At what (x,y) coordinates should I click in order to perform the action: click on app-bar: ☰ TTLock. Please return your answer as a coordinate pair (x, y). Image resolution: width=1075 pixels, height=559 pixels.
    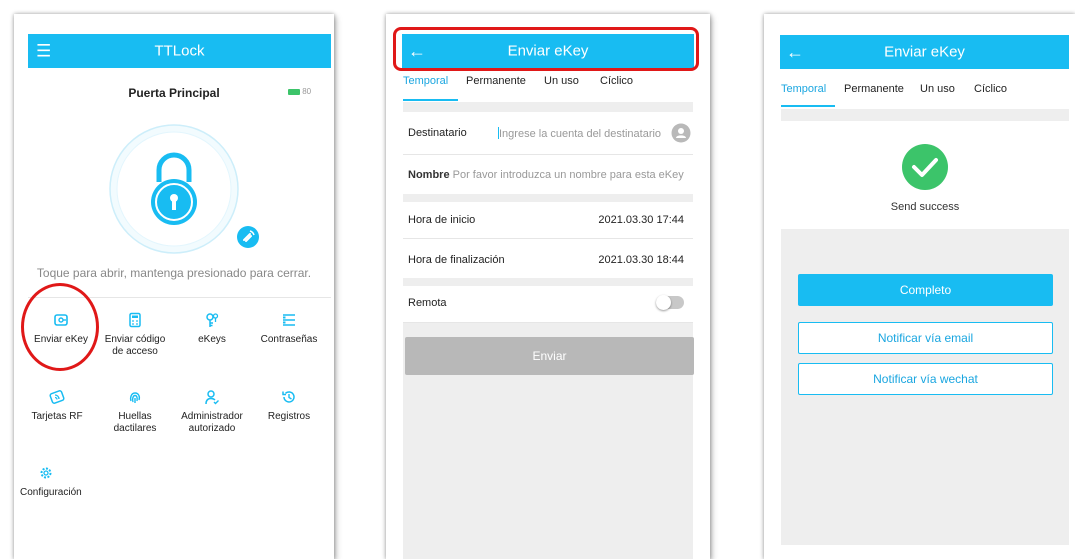
    Looking at the image, I should click on (179, 51).